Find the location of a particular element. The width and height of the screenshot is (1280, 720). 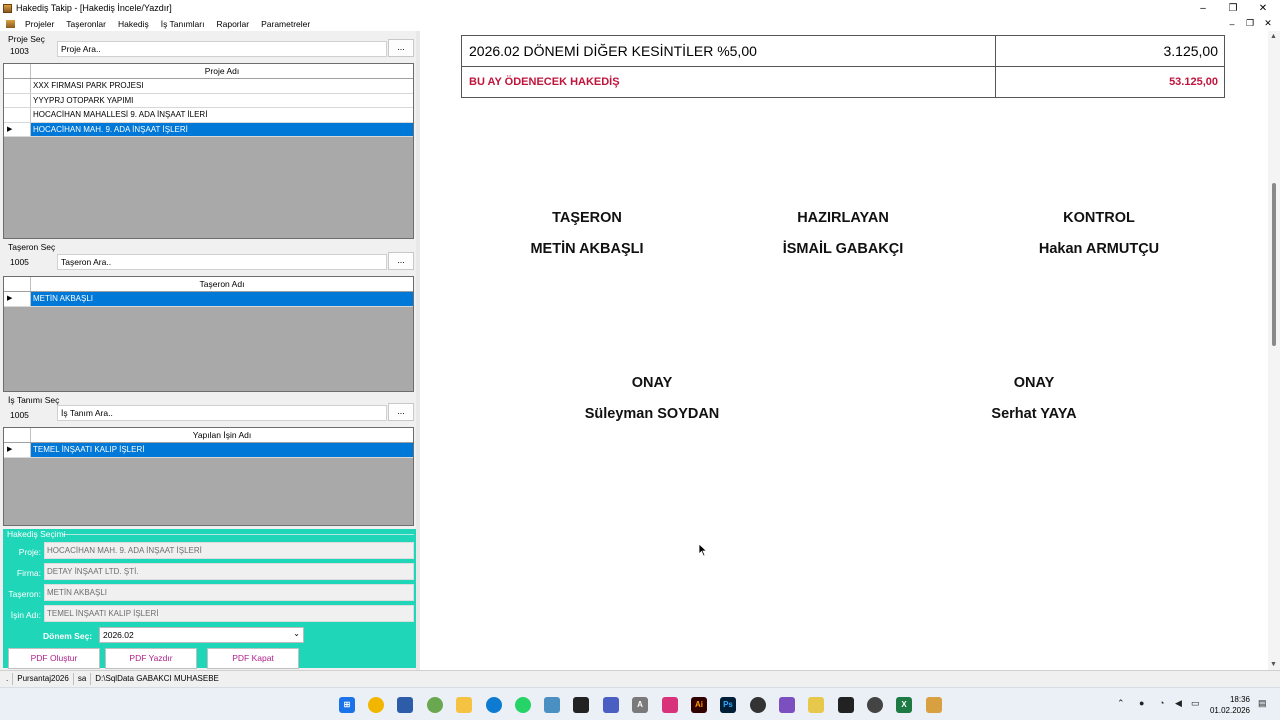

proje-cell: HOCACİHAN MAHALLESİ 9. ADA İNŞAAT İLERİ is located at coordinates (222, 115).